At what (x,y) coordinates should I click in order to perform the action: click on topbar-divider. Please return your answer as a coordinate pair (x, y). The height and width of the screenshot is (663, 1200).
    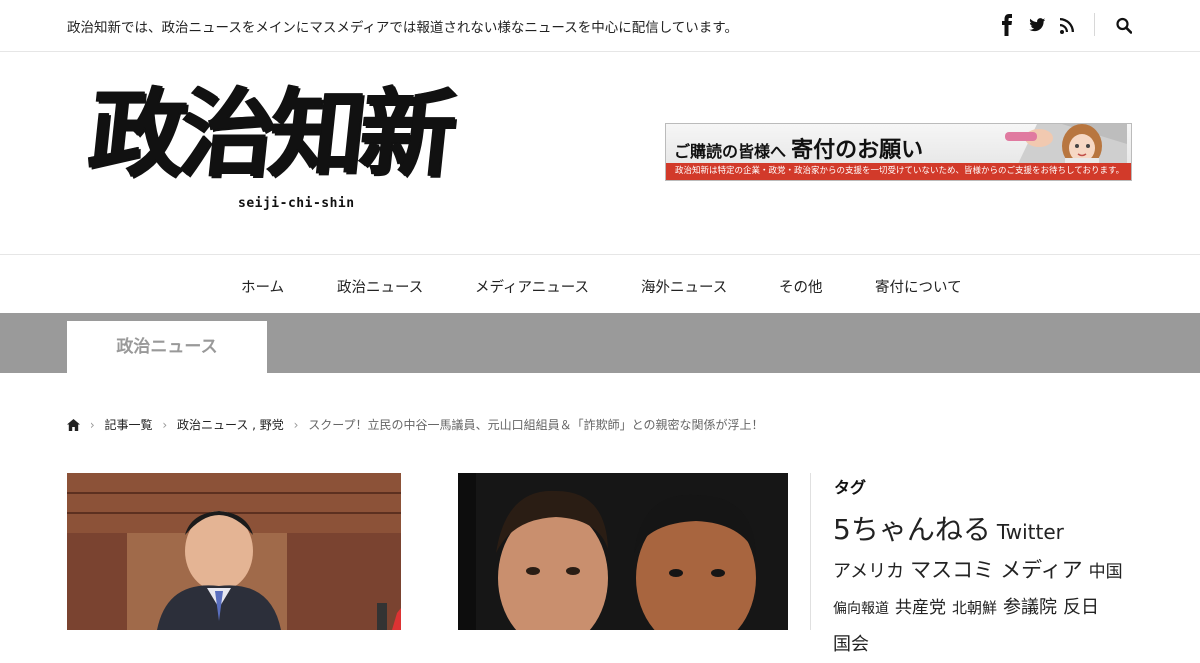
    Looking at the image, I should click on (1094, 24).